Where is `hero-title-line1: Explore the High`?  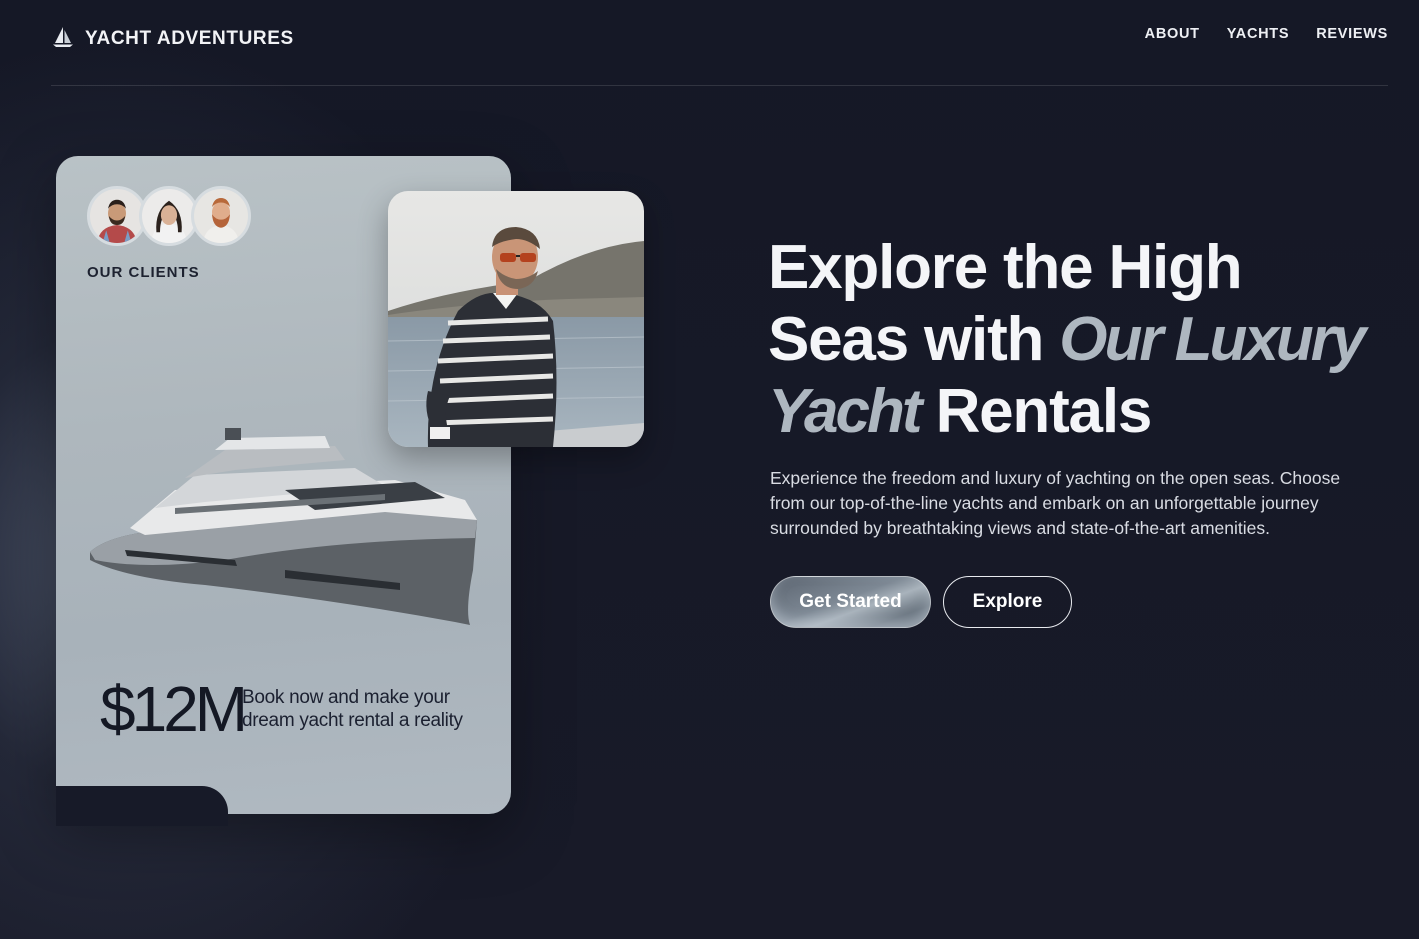
hero-title-line1: Explore the High is located at coordinates (1005, 267).